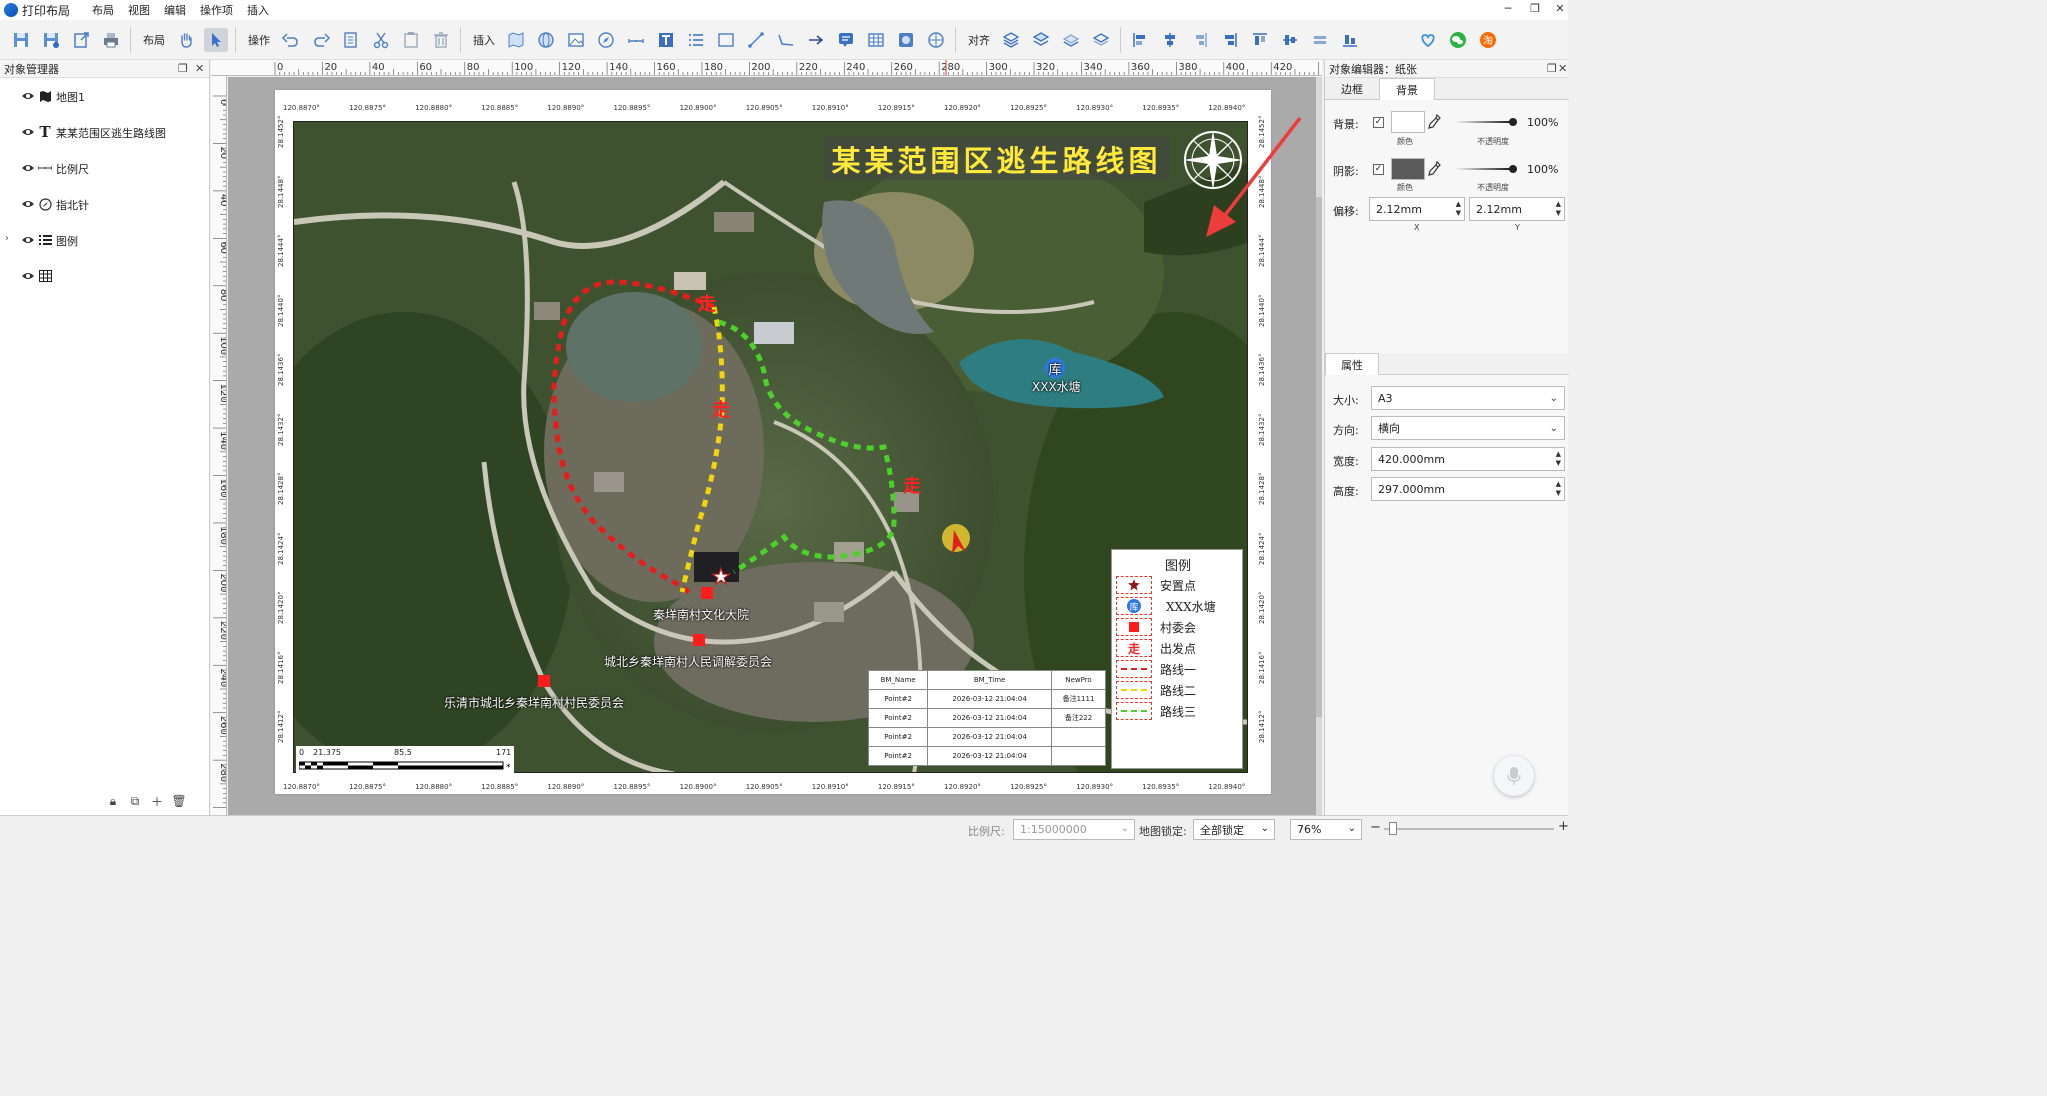  I want to click on pan-hand-icon, so click(186, 40).